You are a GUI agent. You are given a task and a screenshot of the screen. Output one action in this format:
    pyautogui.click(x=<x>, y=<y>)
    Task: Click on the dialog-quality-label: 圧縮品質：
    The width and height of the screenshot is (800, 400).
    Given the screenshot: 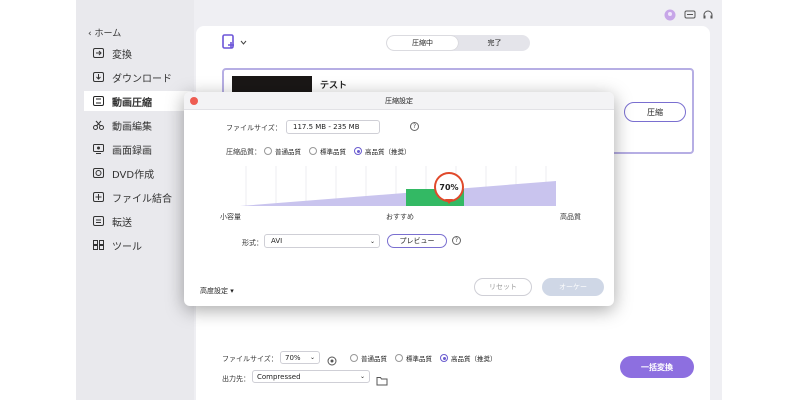 What is the action you would take?
    pyautogui.click(x=243, y=152)
    